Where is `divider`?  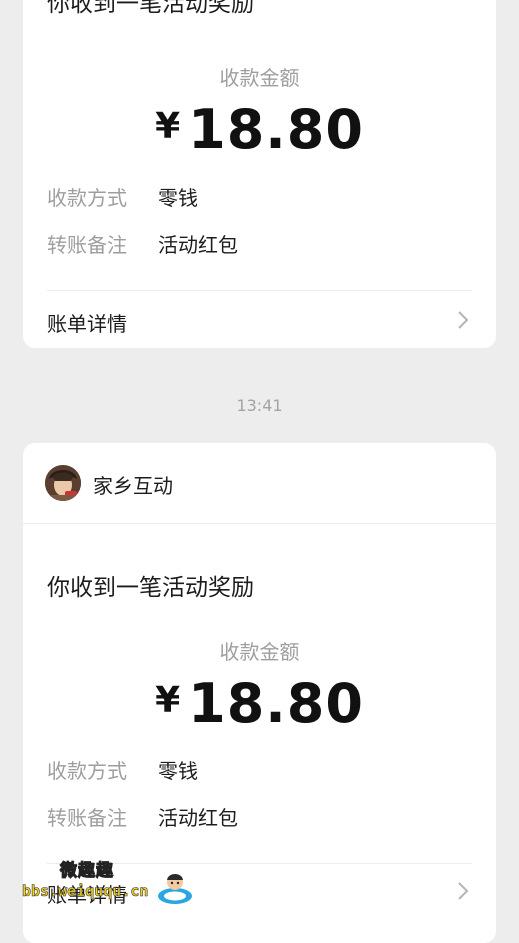
divider is located at coordinates (259, 290).